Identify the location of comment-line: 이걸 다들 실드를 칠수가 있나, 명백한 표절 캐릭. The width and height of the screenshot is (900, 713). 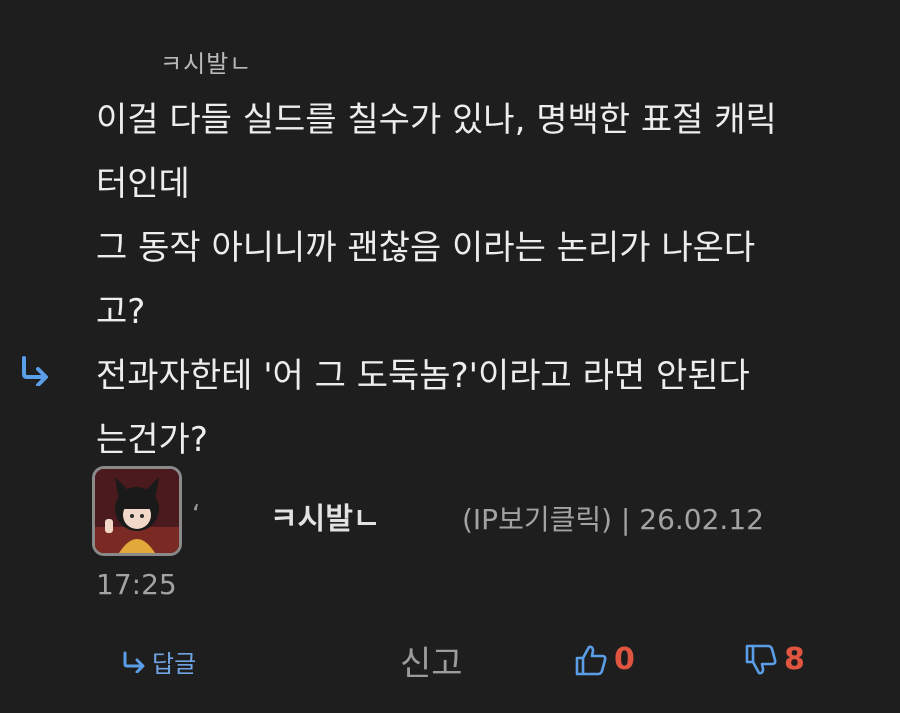
(436, 120).